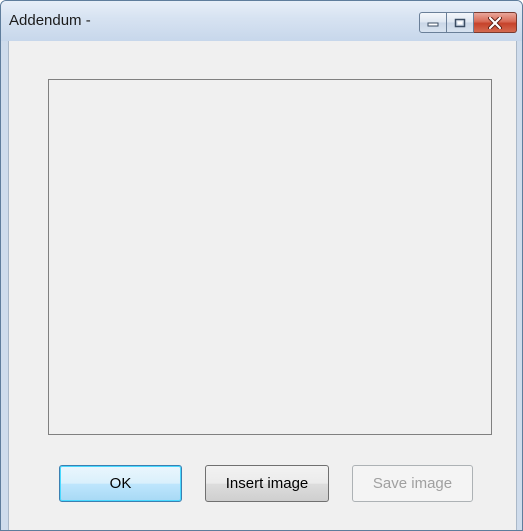 The height and width of the screenshot is (531, 523). I want to click on close-button, so click(495, 22).